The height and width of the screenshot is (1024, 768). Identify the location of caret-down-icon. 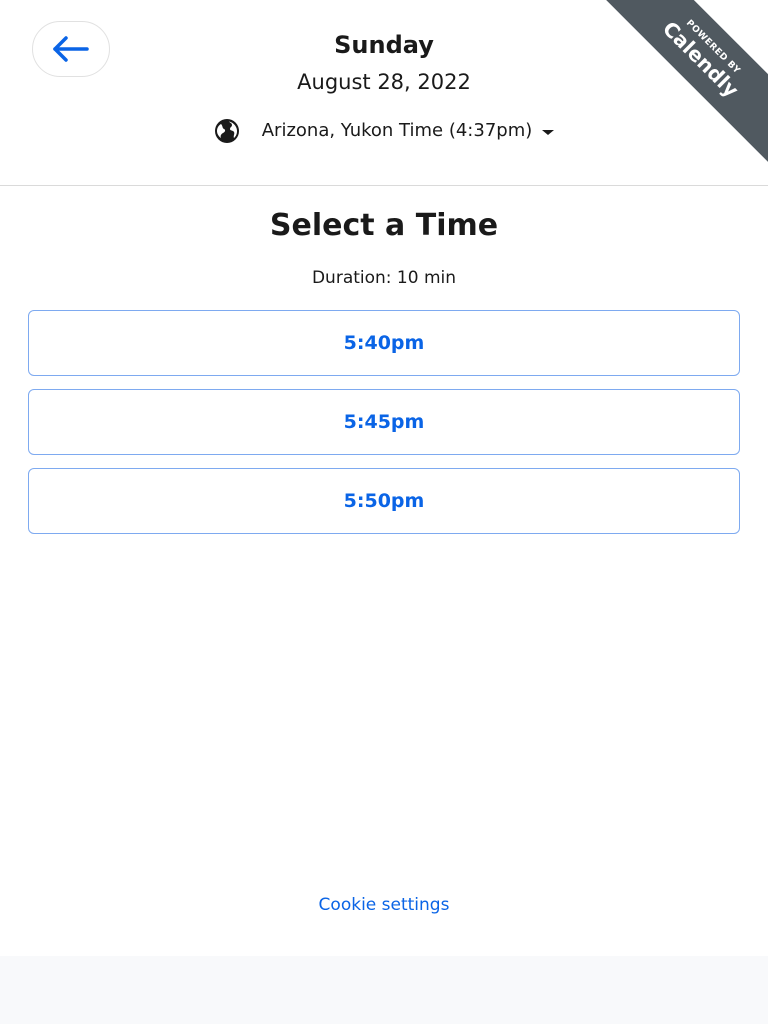
(548, 132).